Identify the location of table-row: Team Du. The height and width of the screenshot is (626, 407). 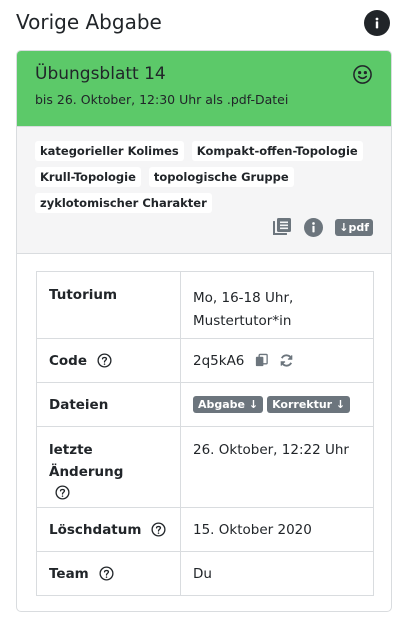
(205, 573).